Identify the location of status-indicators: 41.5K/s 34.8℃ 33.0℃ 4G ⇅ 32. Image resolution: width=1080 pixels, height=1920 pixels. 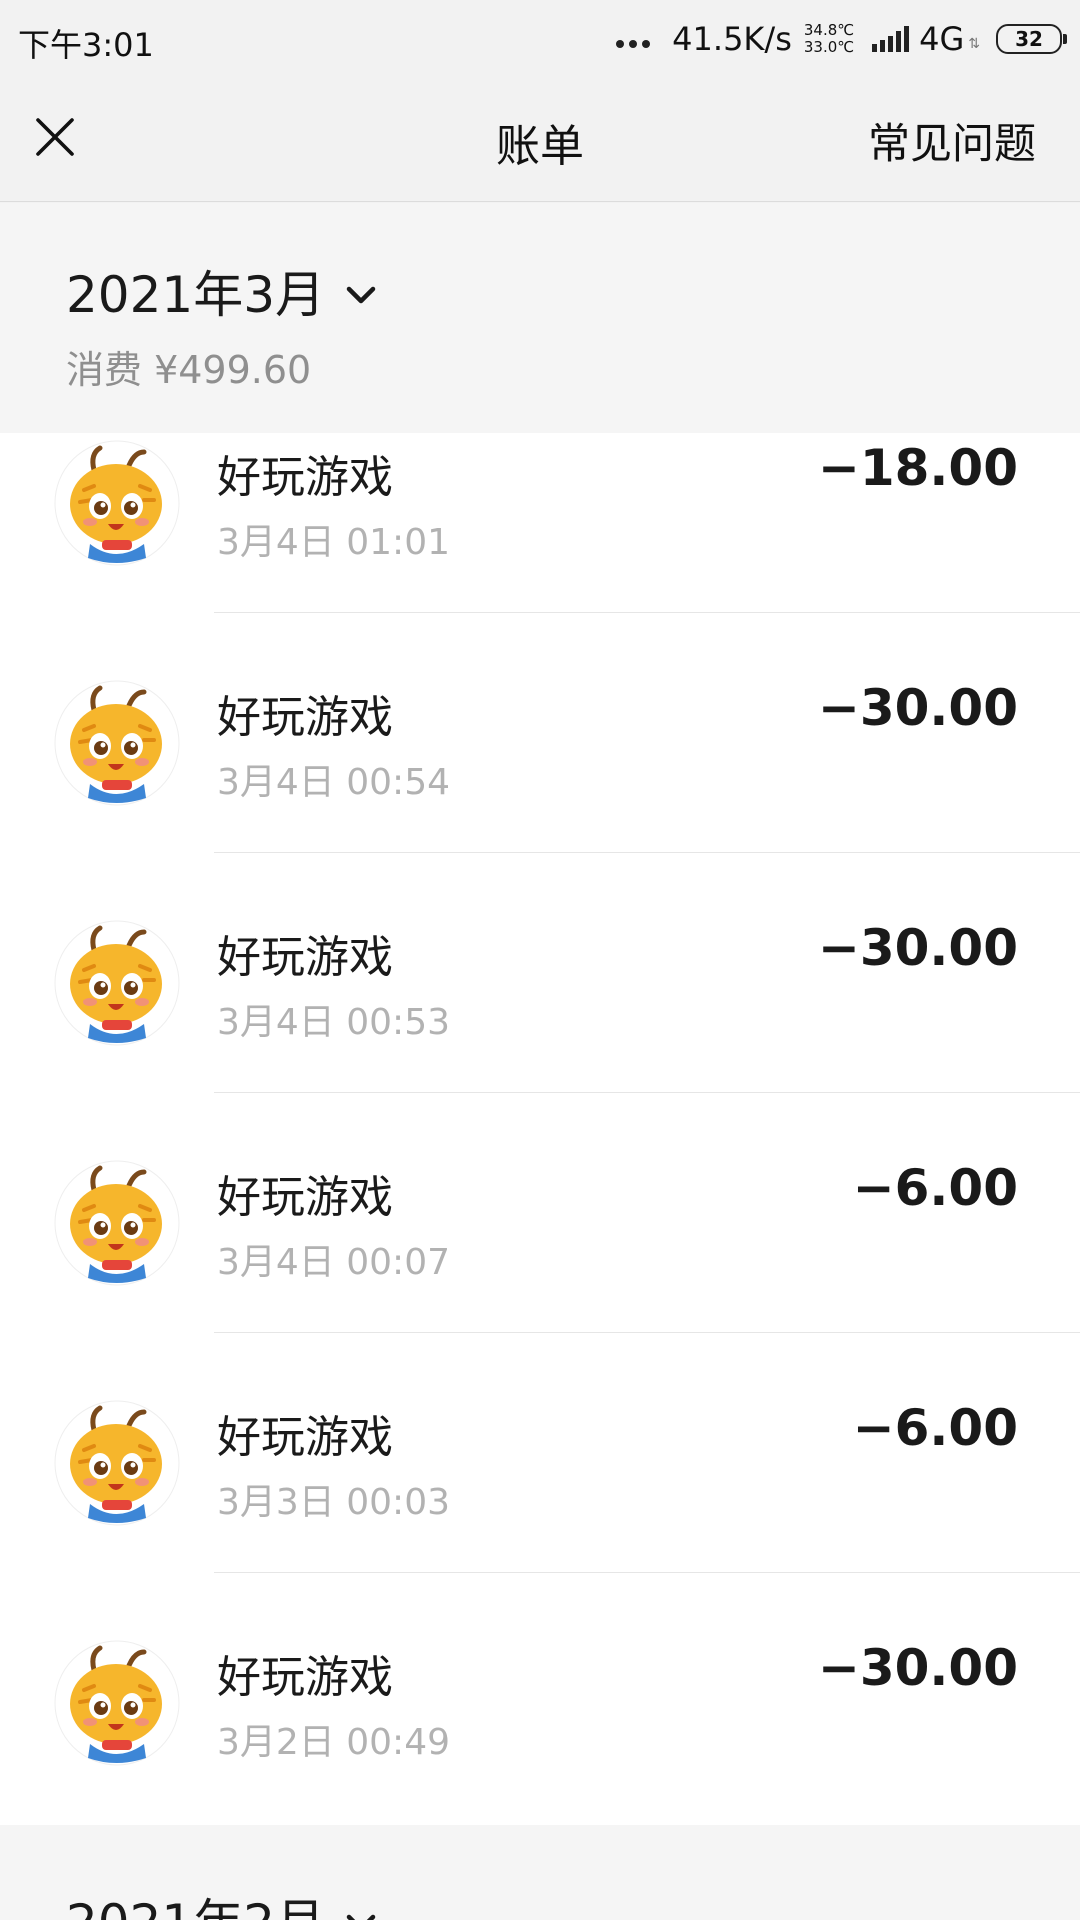
(841, 39).